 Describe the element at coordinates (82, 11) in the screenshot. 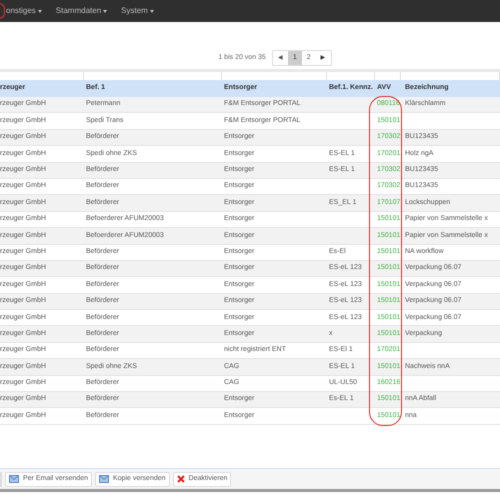

I see `nav-menu-item: Stammdaten` at that location.